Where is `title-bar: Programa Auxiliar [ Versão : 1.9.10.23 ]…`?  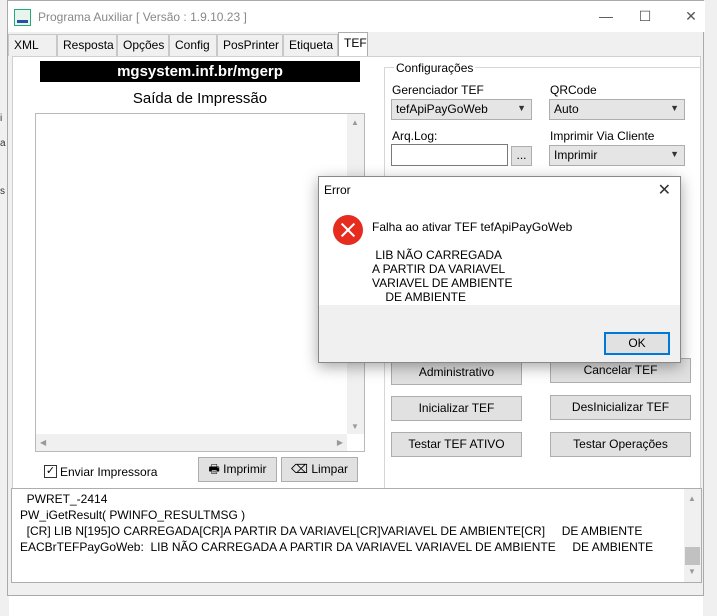 title-bar: Programa Auxiliar [ Versão : 1.9.10.23 ]… is located at coordinates (356, 16).